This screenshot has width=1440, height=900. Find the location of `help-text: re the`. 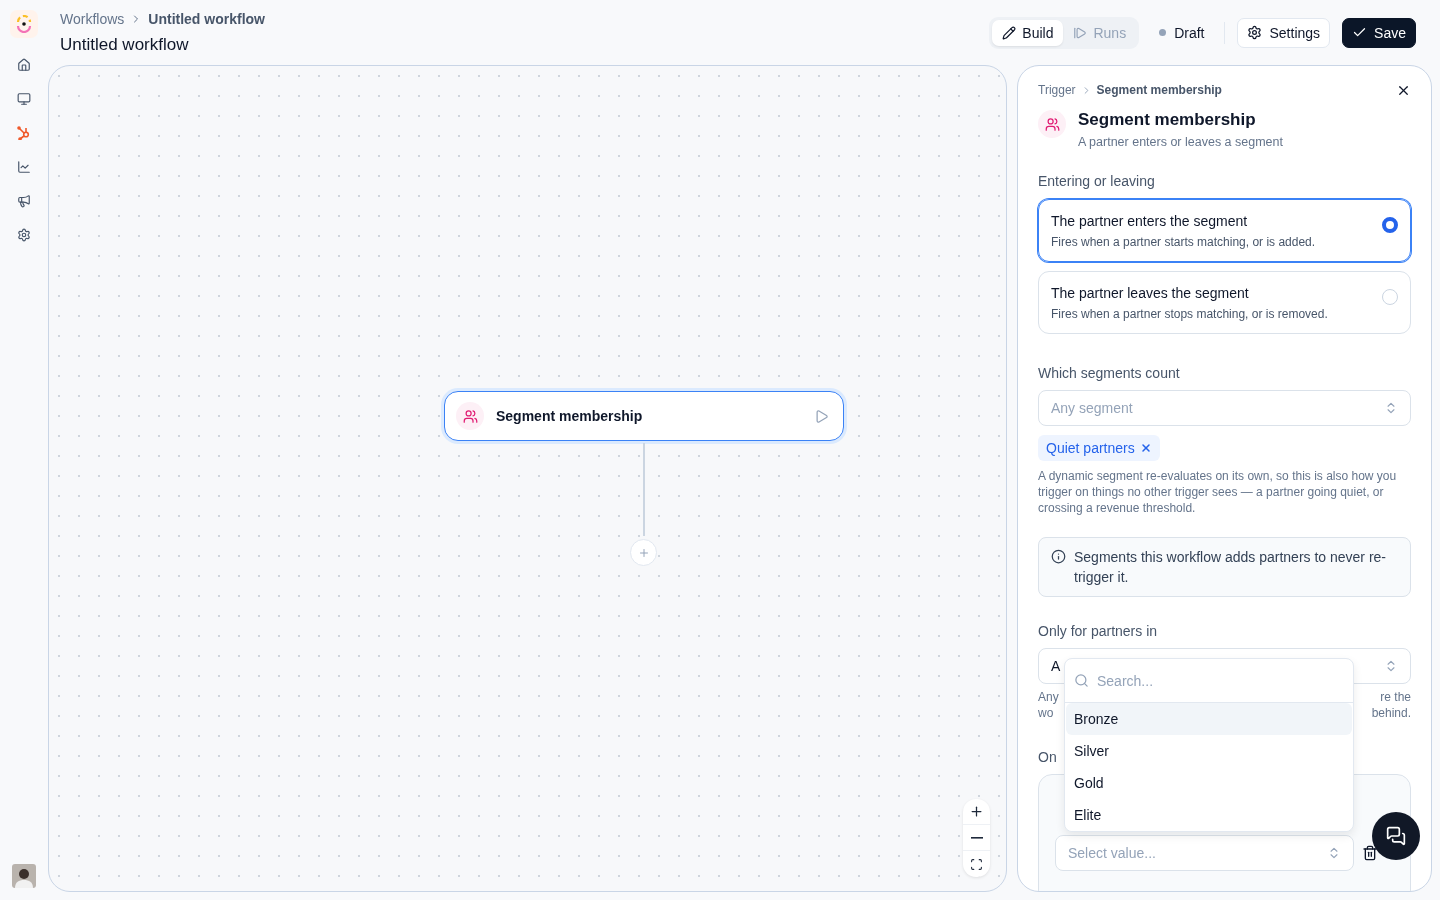

help-text: re the is located at coordinates (1395, 697).